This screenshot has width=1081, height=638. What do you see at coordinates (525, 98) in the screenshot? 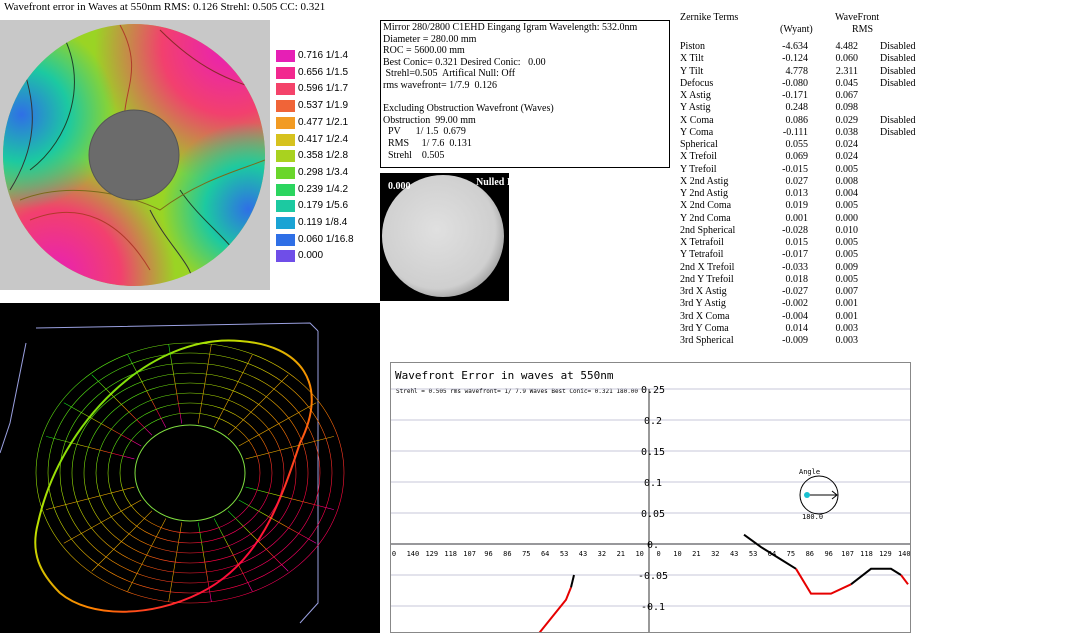
I see `info-line` at bounding box center [525, 98].